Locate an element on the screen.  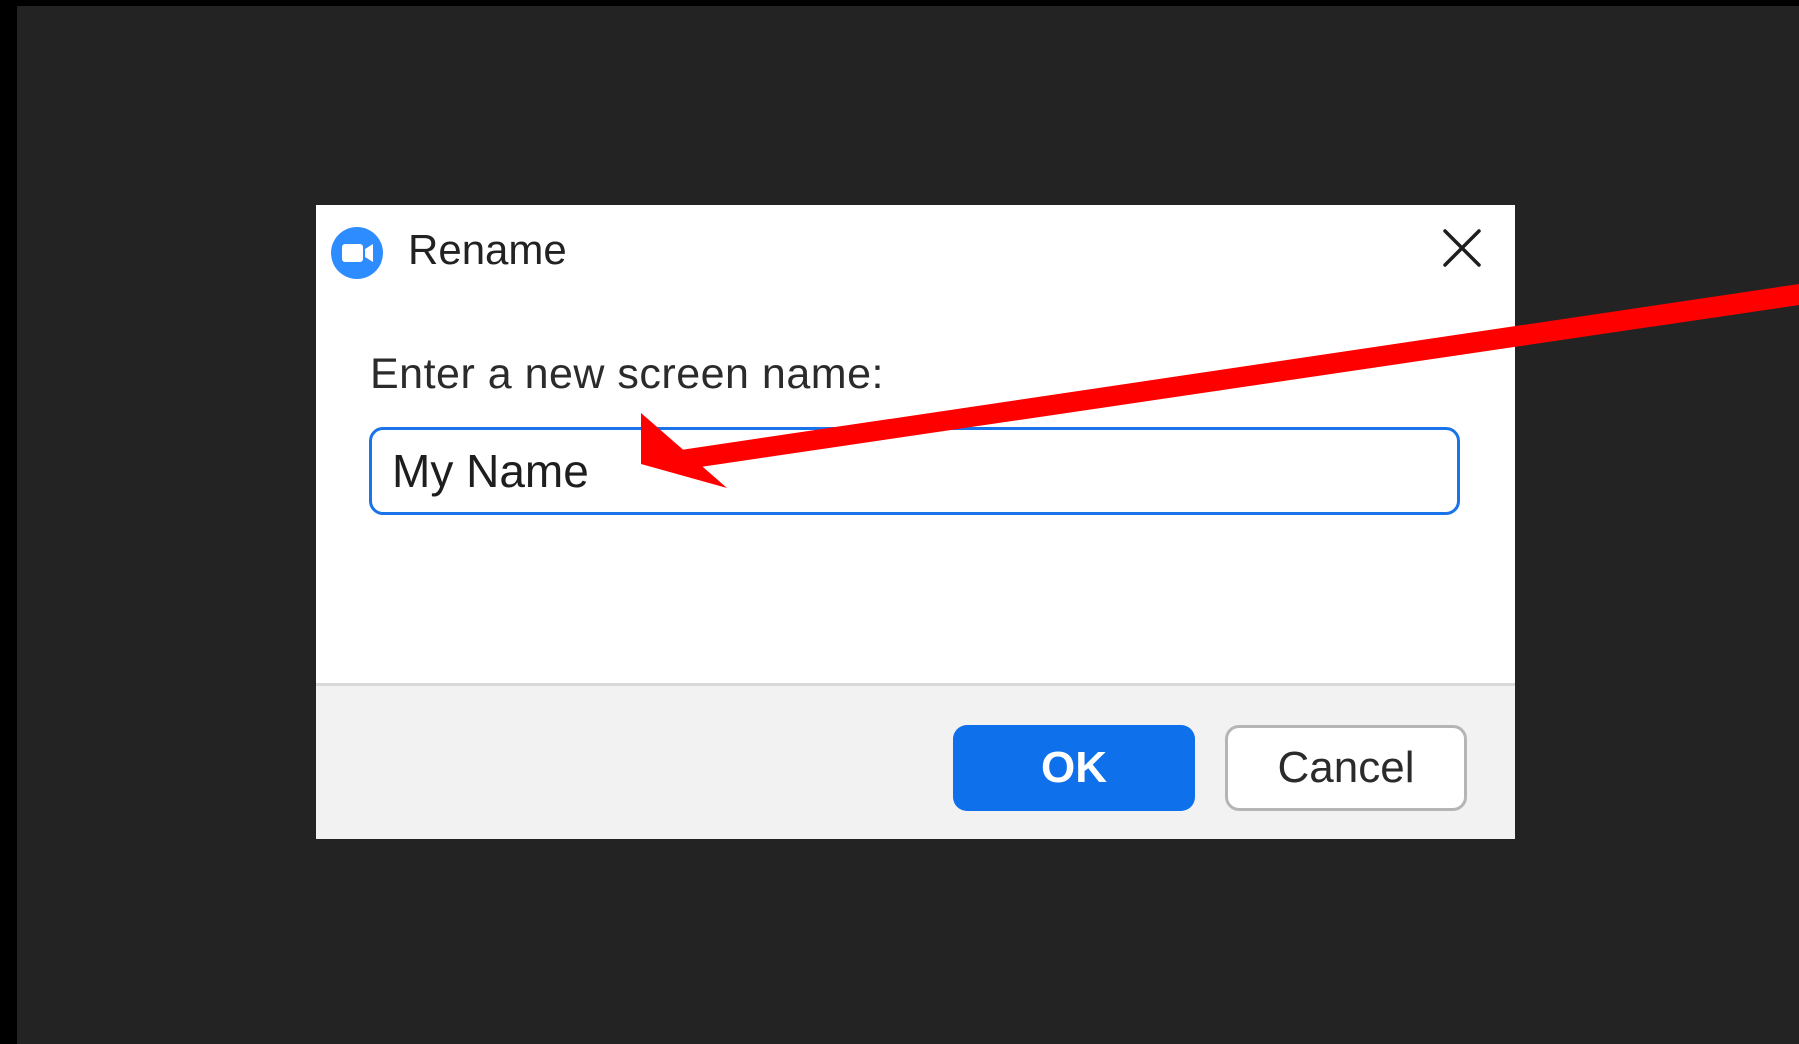
cancel-button: Cancel is located at coordinates (1346, 768).